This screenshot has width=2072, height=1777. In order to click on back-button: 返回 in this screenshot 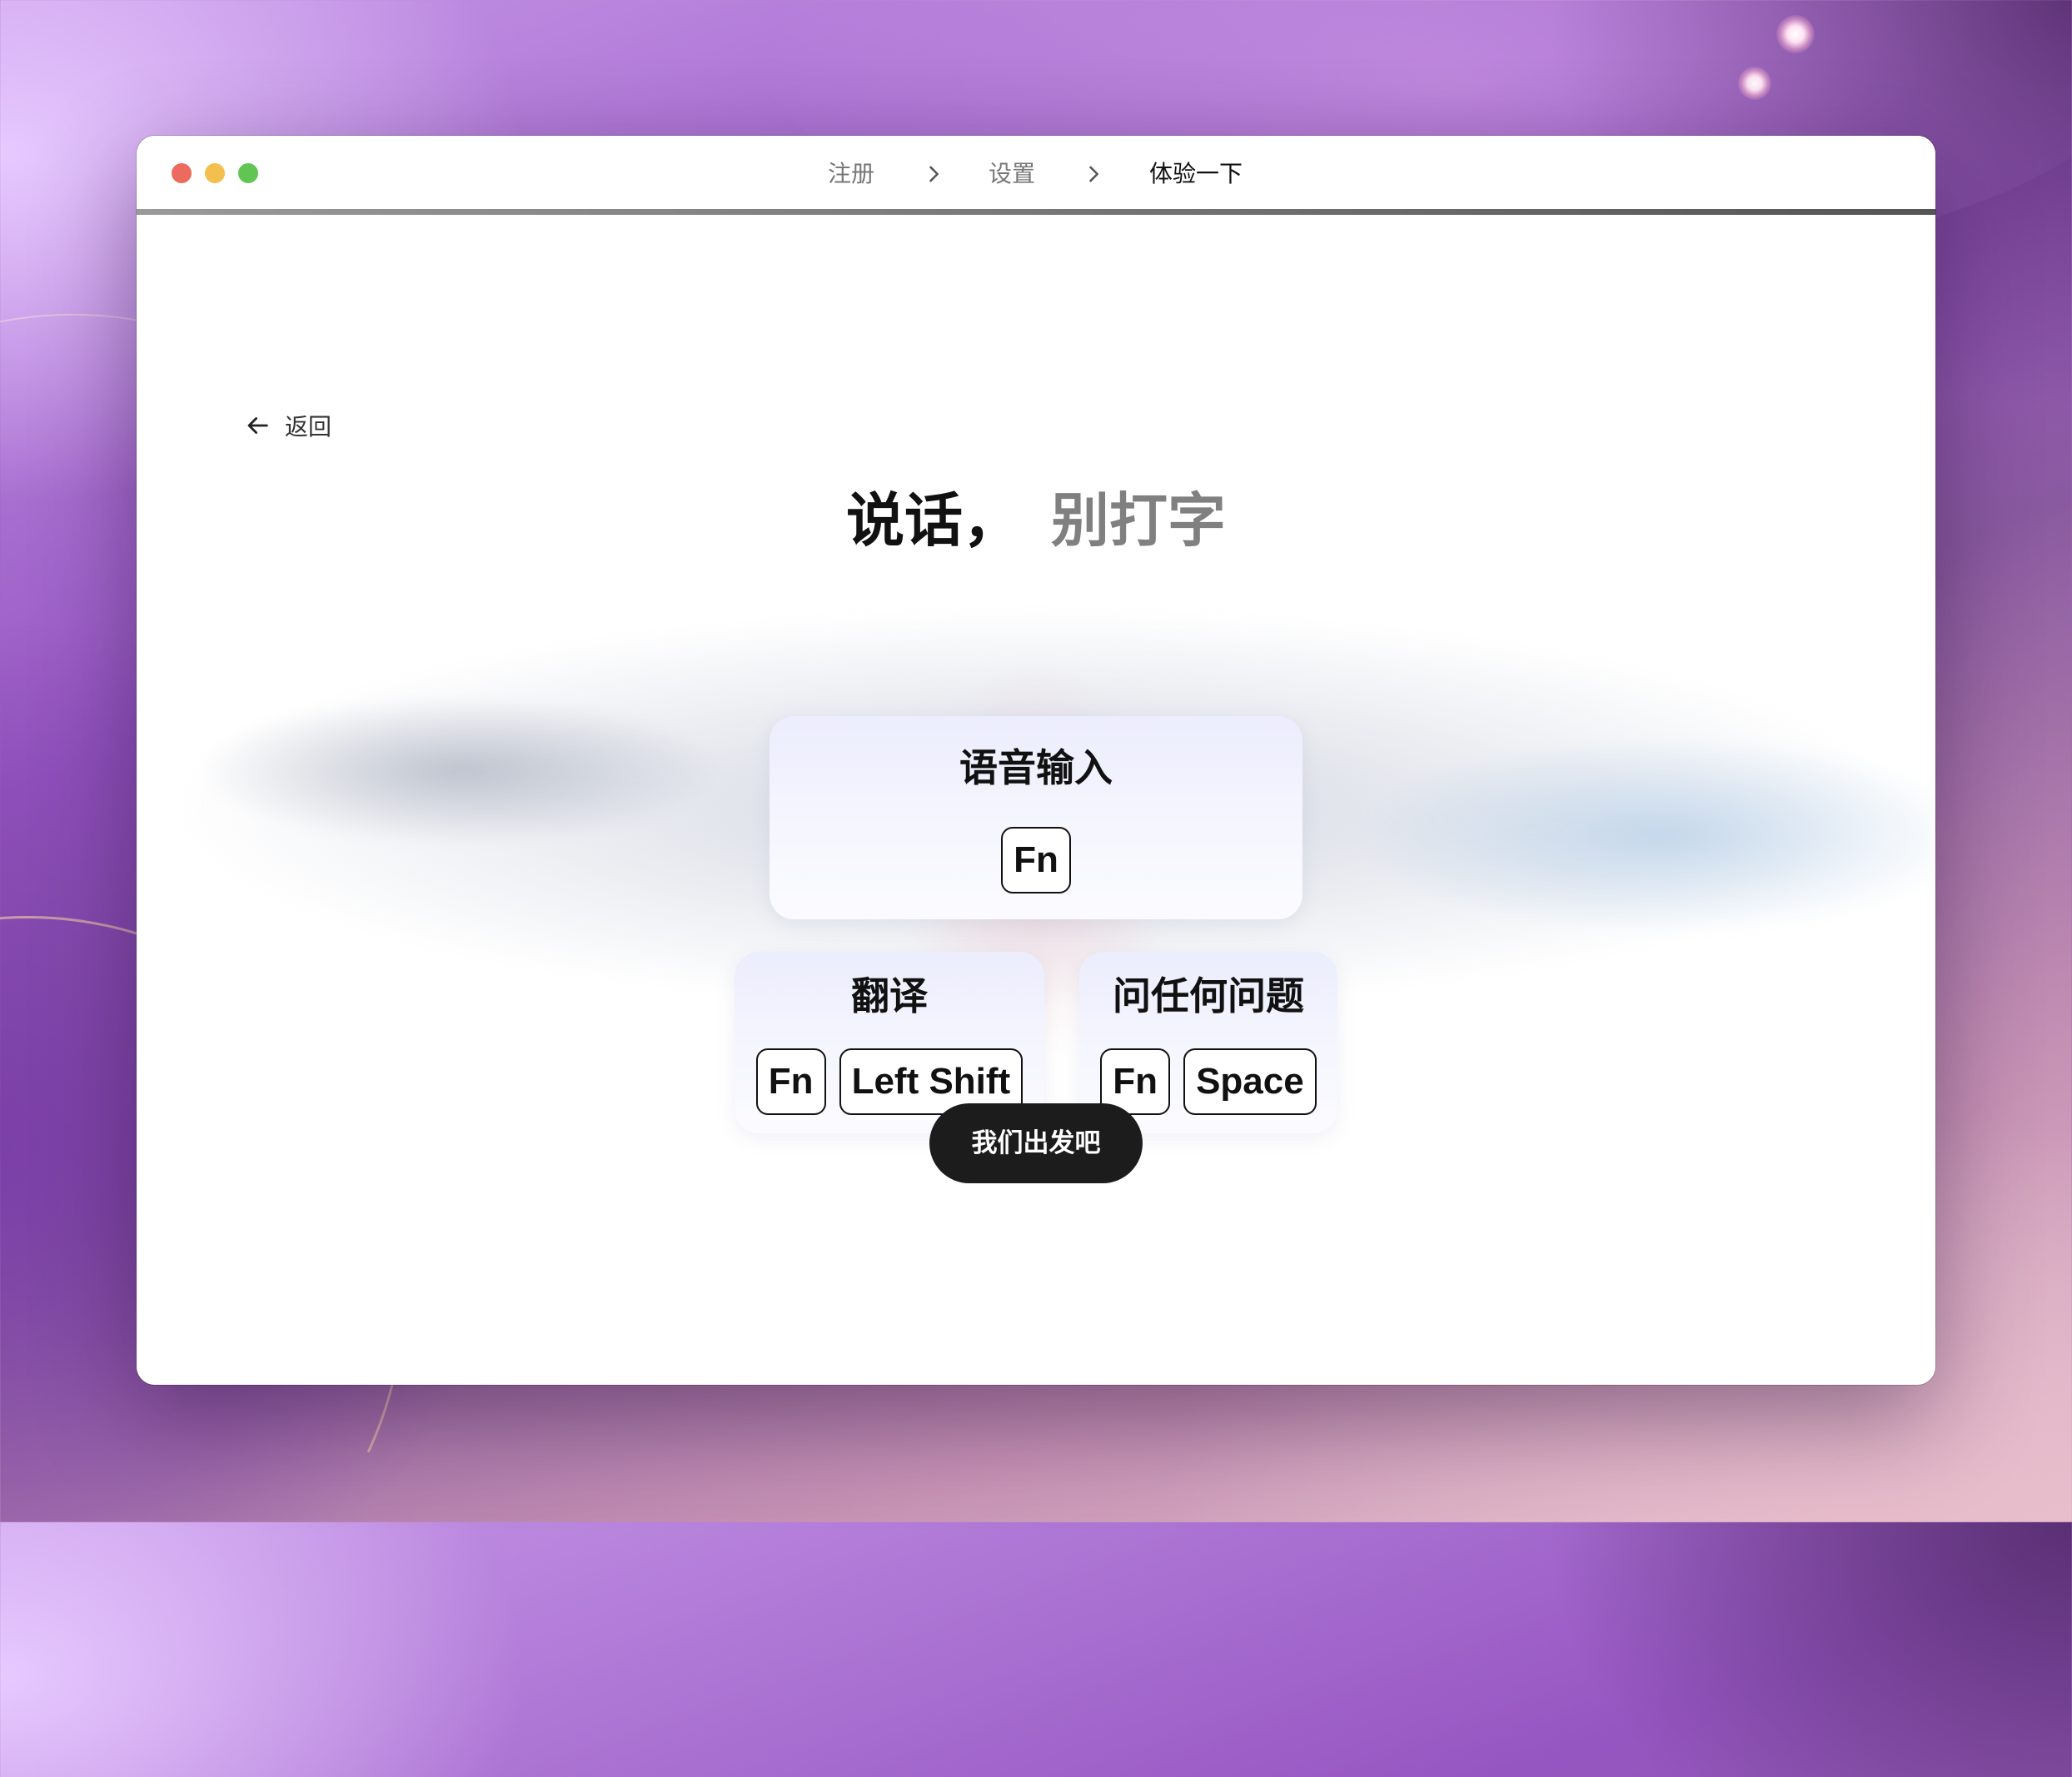, I will do `click(287, 425)`.